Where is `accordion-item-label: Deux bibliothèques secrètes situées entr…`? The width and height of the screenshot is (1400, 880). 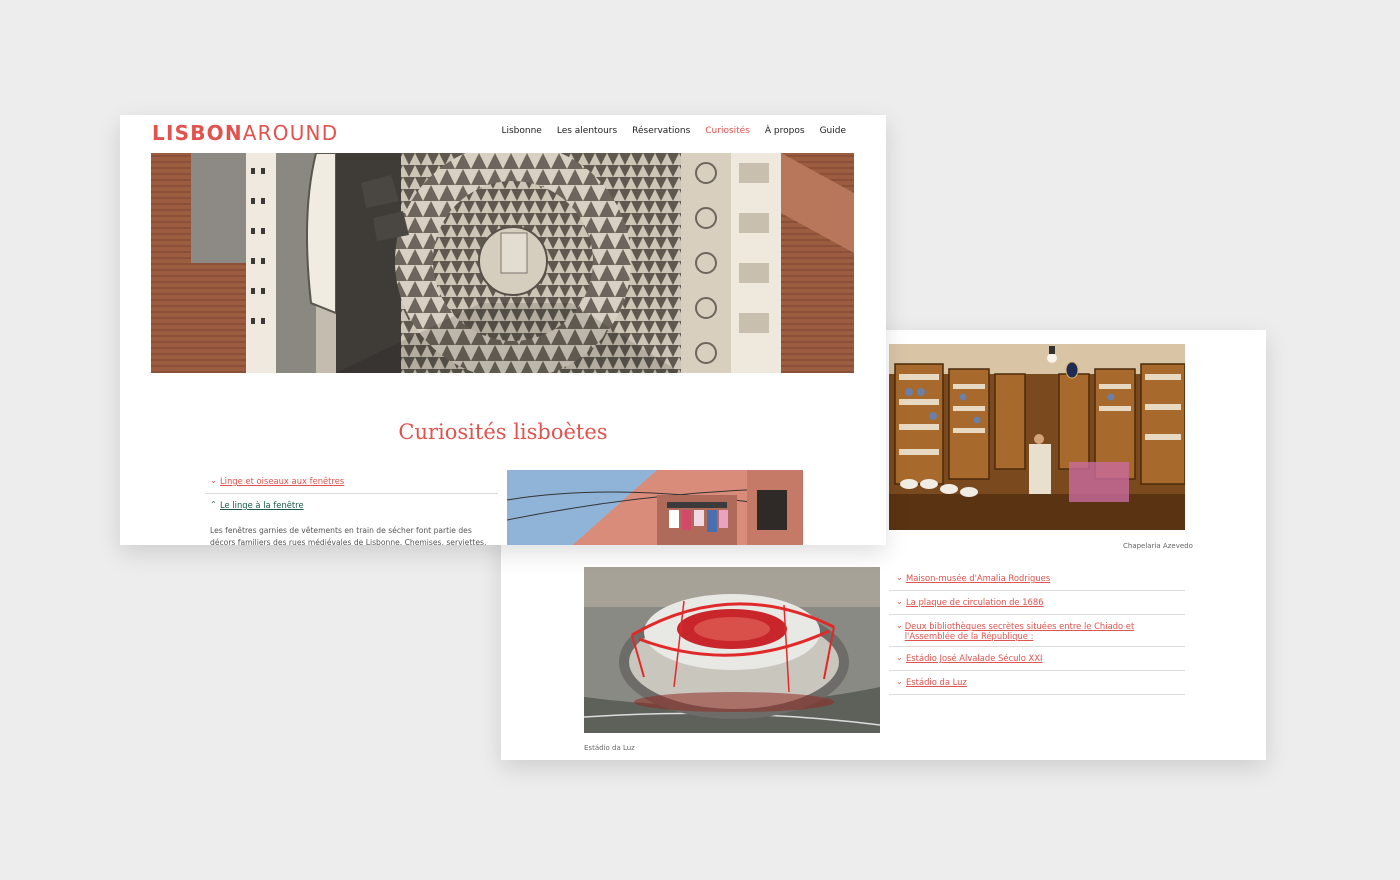 accordion-item-label: Deux bibliothèques secrètes situées entr… is located at coordinates (1023, 631).